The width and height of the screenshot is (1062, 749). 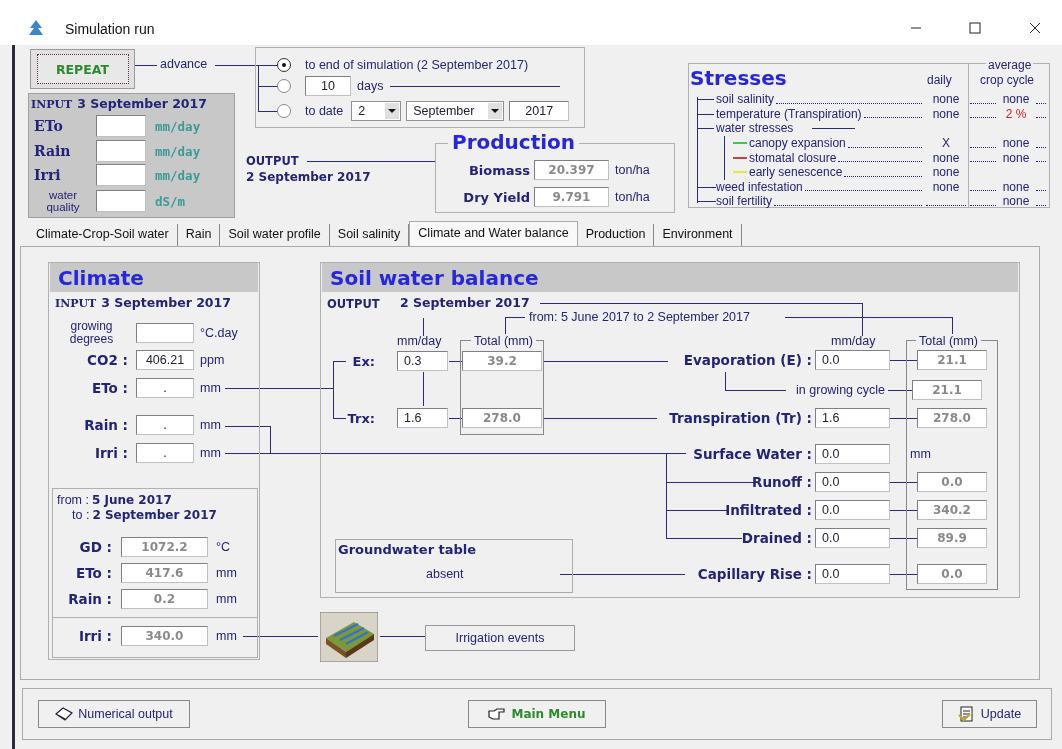 What do you see at coordinates (744, 201) in the screenshot?
I see `stress-label: soil fertility` at bounding box center [744, 201].